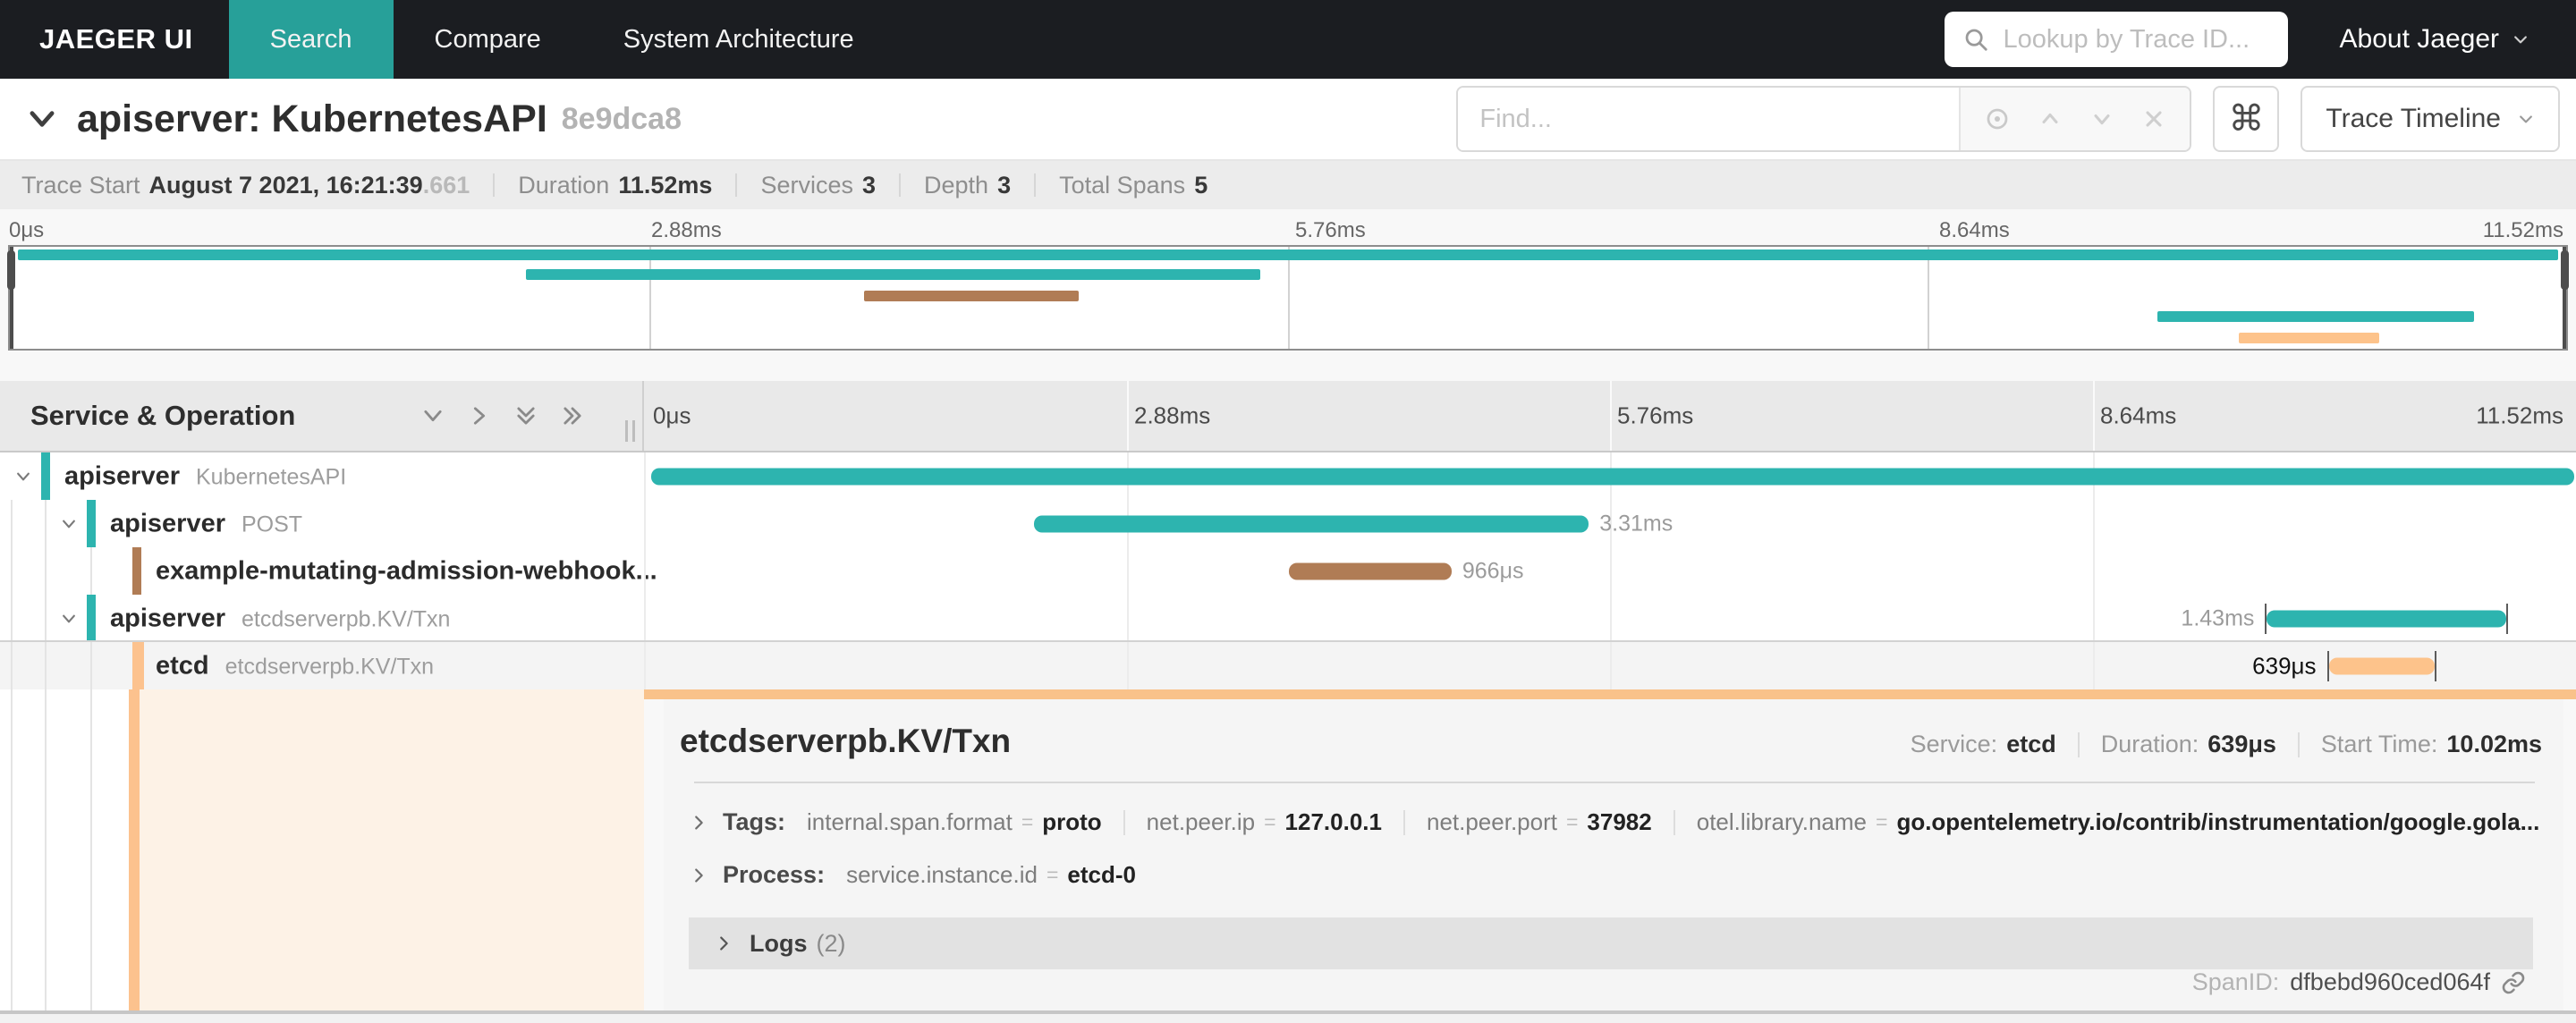  What do you see at coordinates (738, 39) in the screenshot?
I see `nav-tab-system-architecture: System Architecture` at bounding box center [738, 39].